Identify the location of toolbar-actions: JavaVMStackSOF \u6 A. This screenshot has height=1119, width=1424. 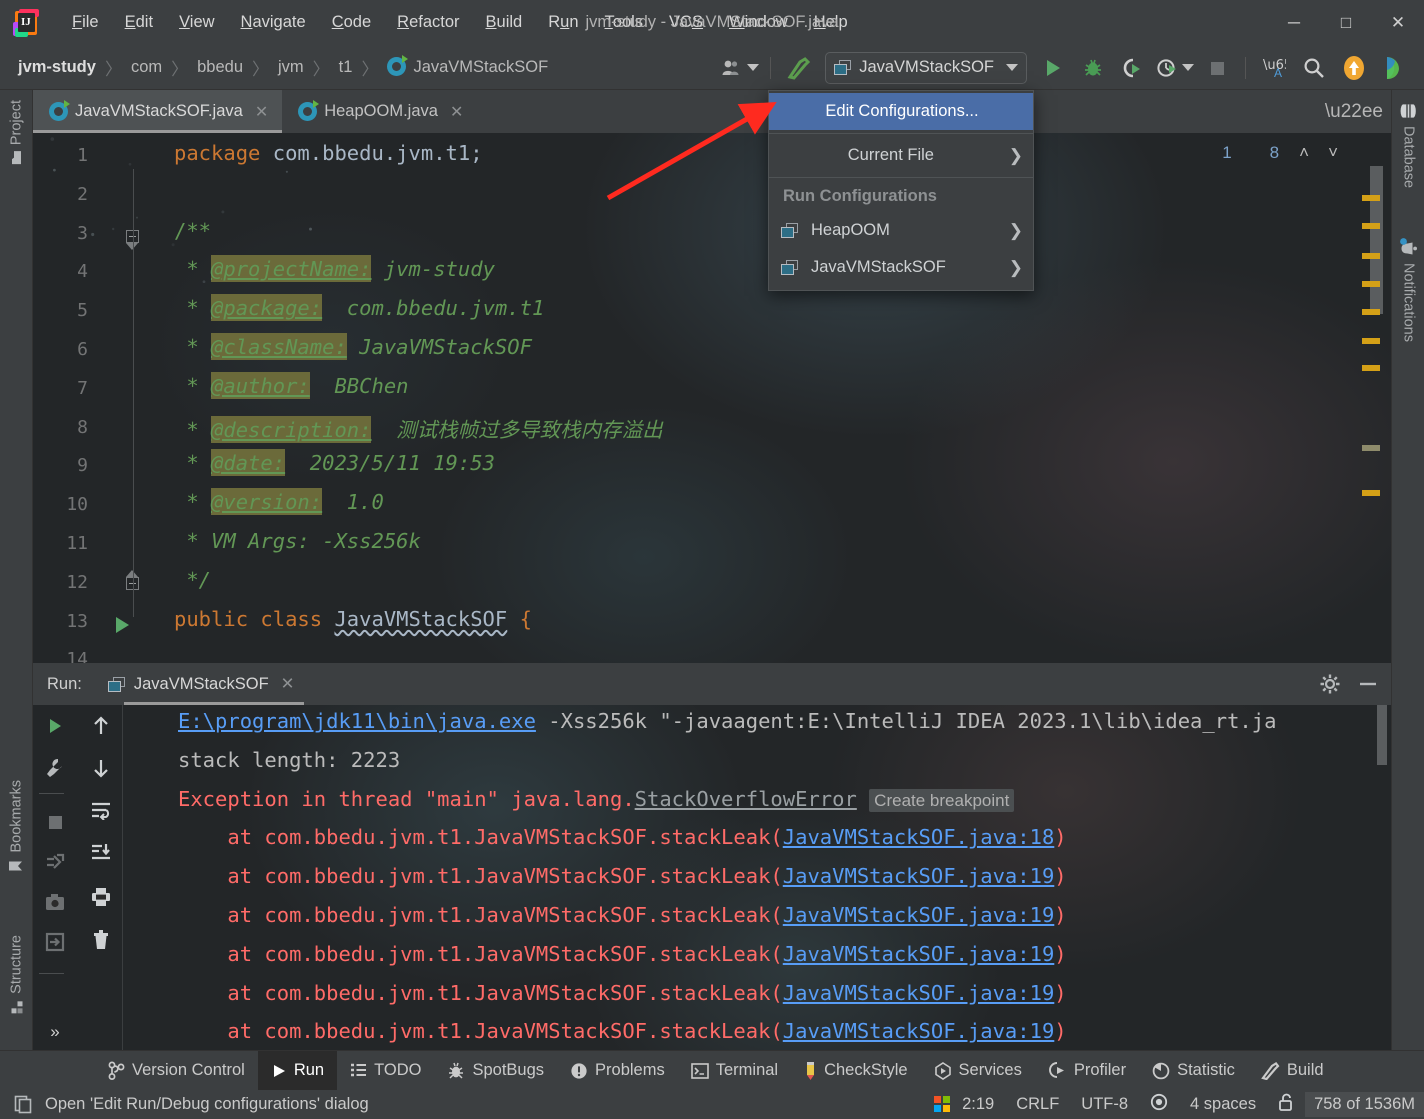
(1071, 67).